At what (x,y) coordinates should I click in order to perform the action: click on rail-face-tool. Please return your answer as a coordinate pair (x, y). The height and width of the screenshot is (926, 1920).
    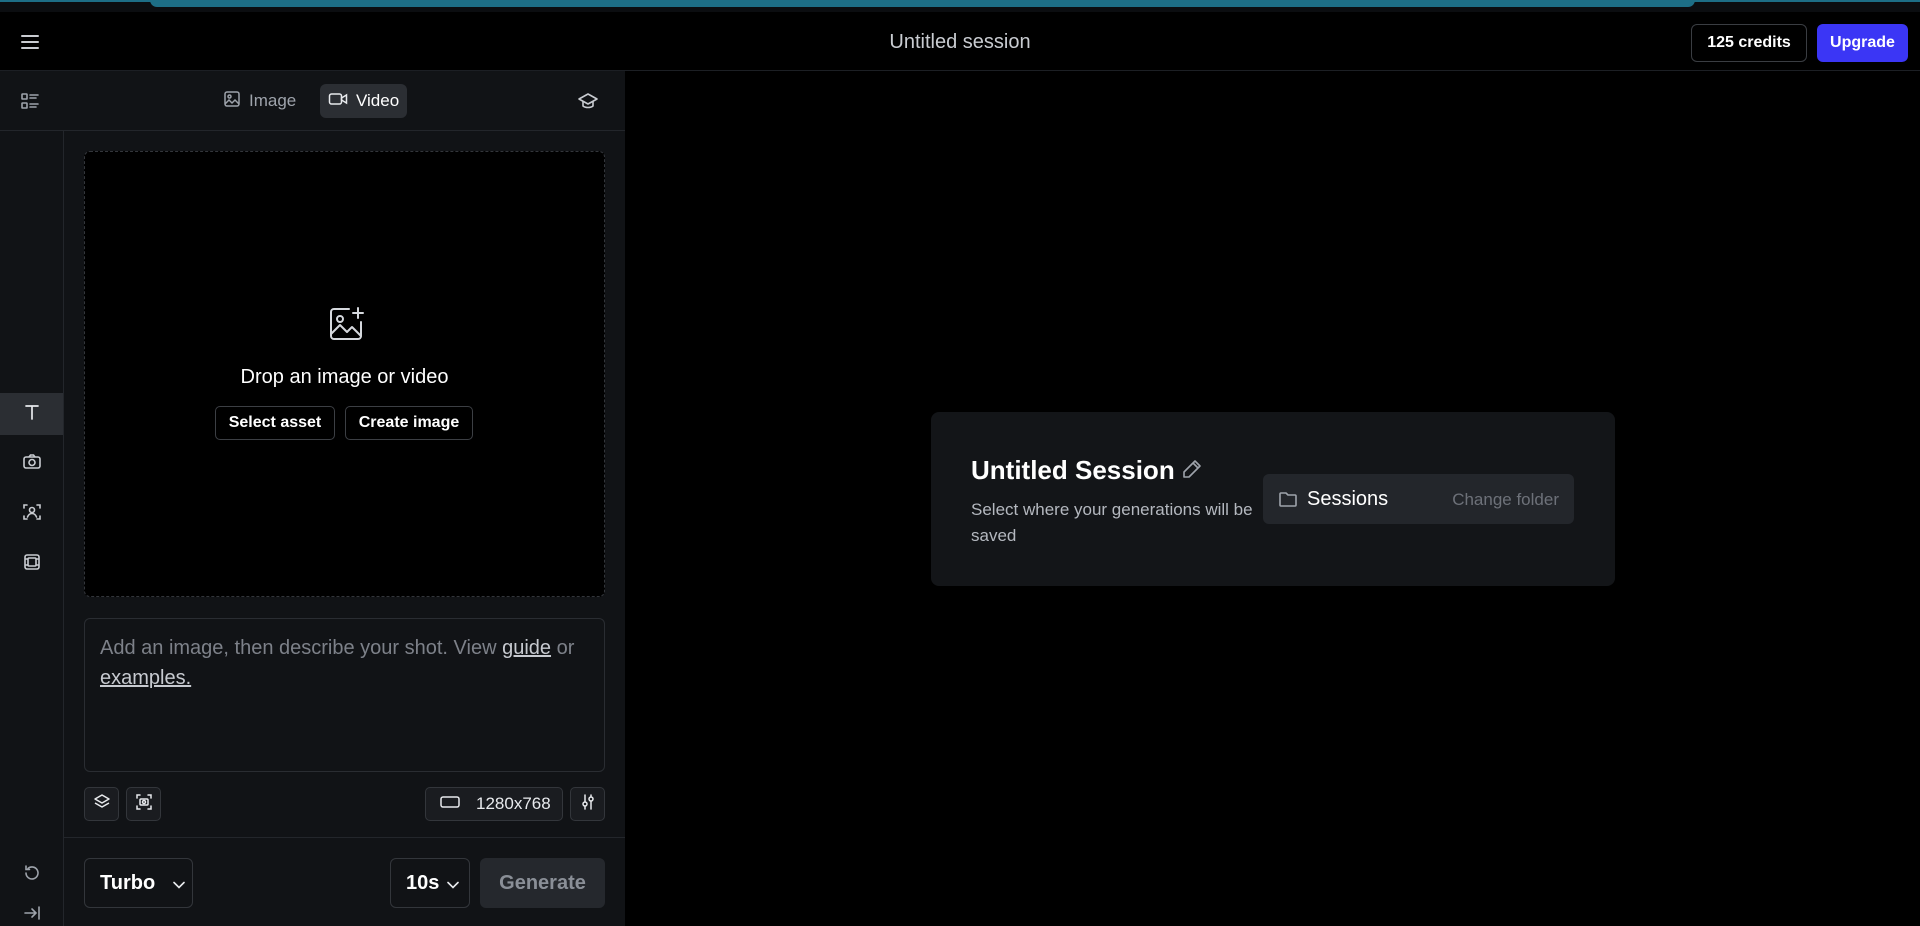
    Looking at the image, I should click on (31, 514).